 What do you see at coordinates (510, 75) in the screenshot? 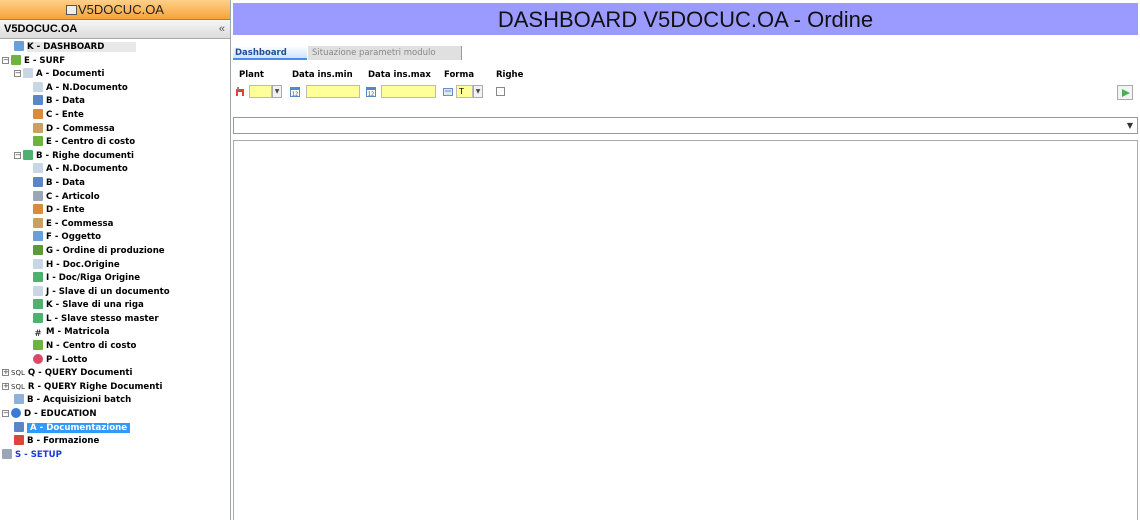
I see `righe-label: Righe` at bounding box center [510, 75].